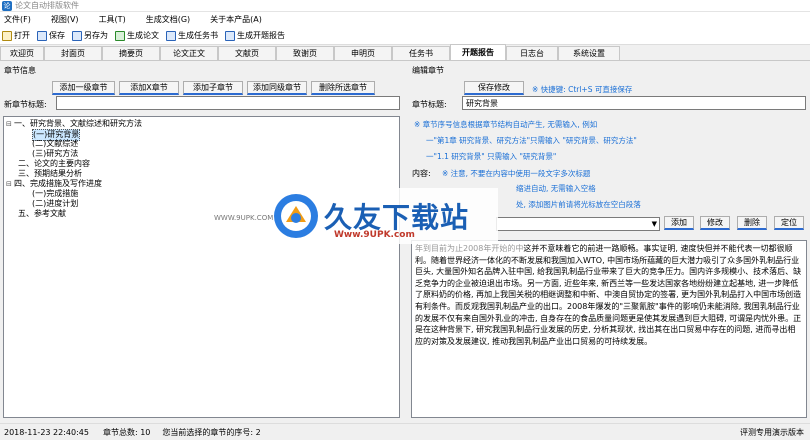 This screenshot has height=440, width=810. Describe the element at coordinates (465, 248) in the screenshot. I see `content-prefix: 年到目前为止2008年开始的` at that location.